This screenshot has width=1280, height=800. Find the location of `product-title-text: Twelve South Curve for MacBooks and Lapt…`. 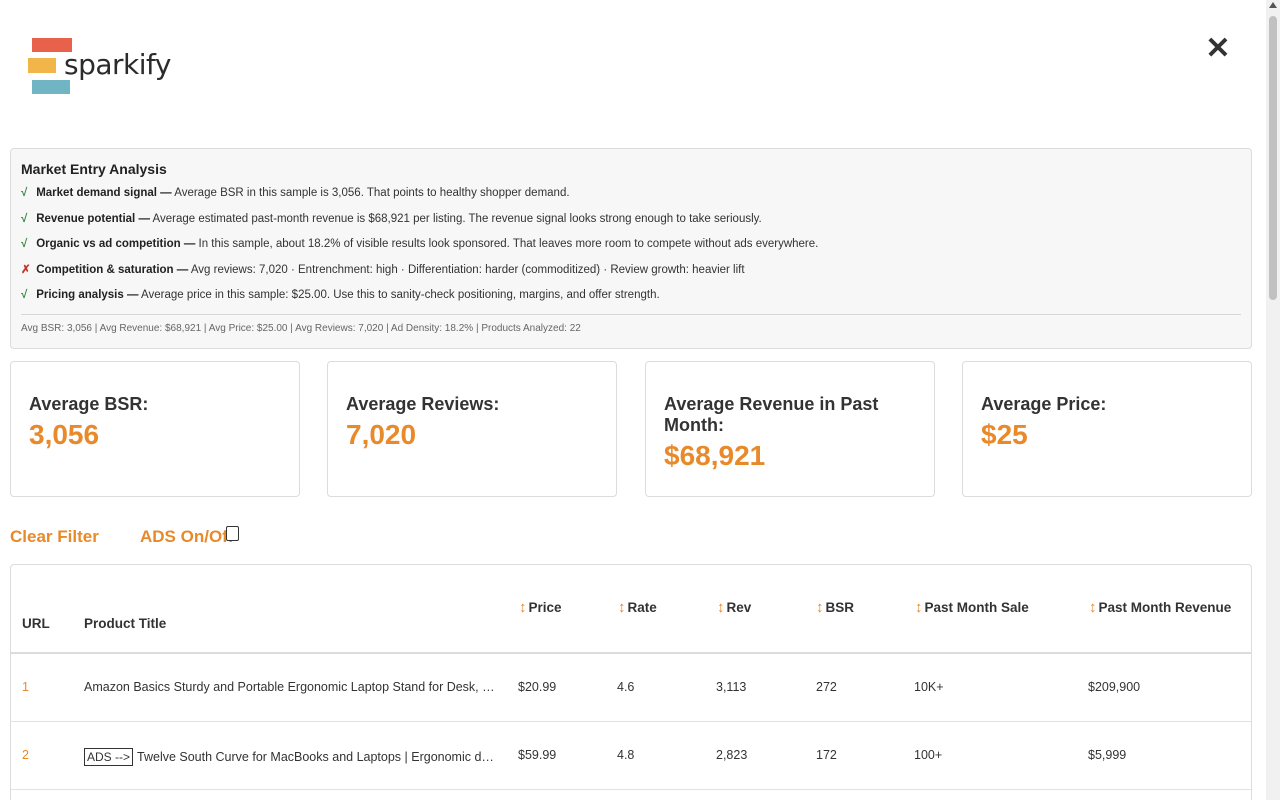

product-title-text: Twelve South Curve for MacBooks and Lapt… is located at coordinates (317, 757).